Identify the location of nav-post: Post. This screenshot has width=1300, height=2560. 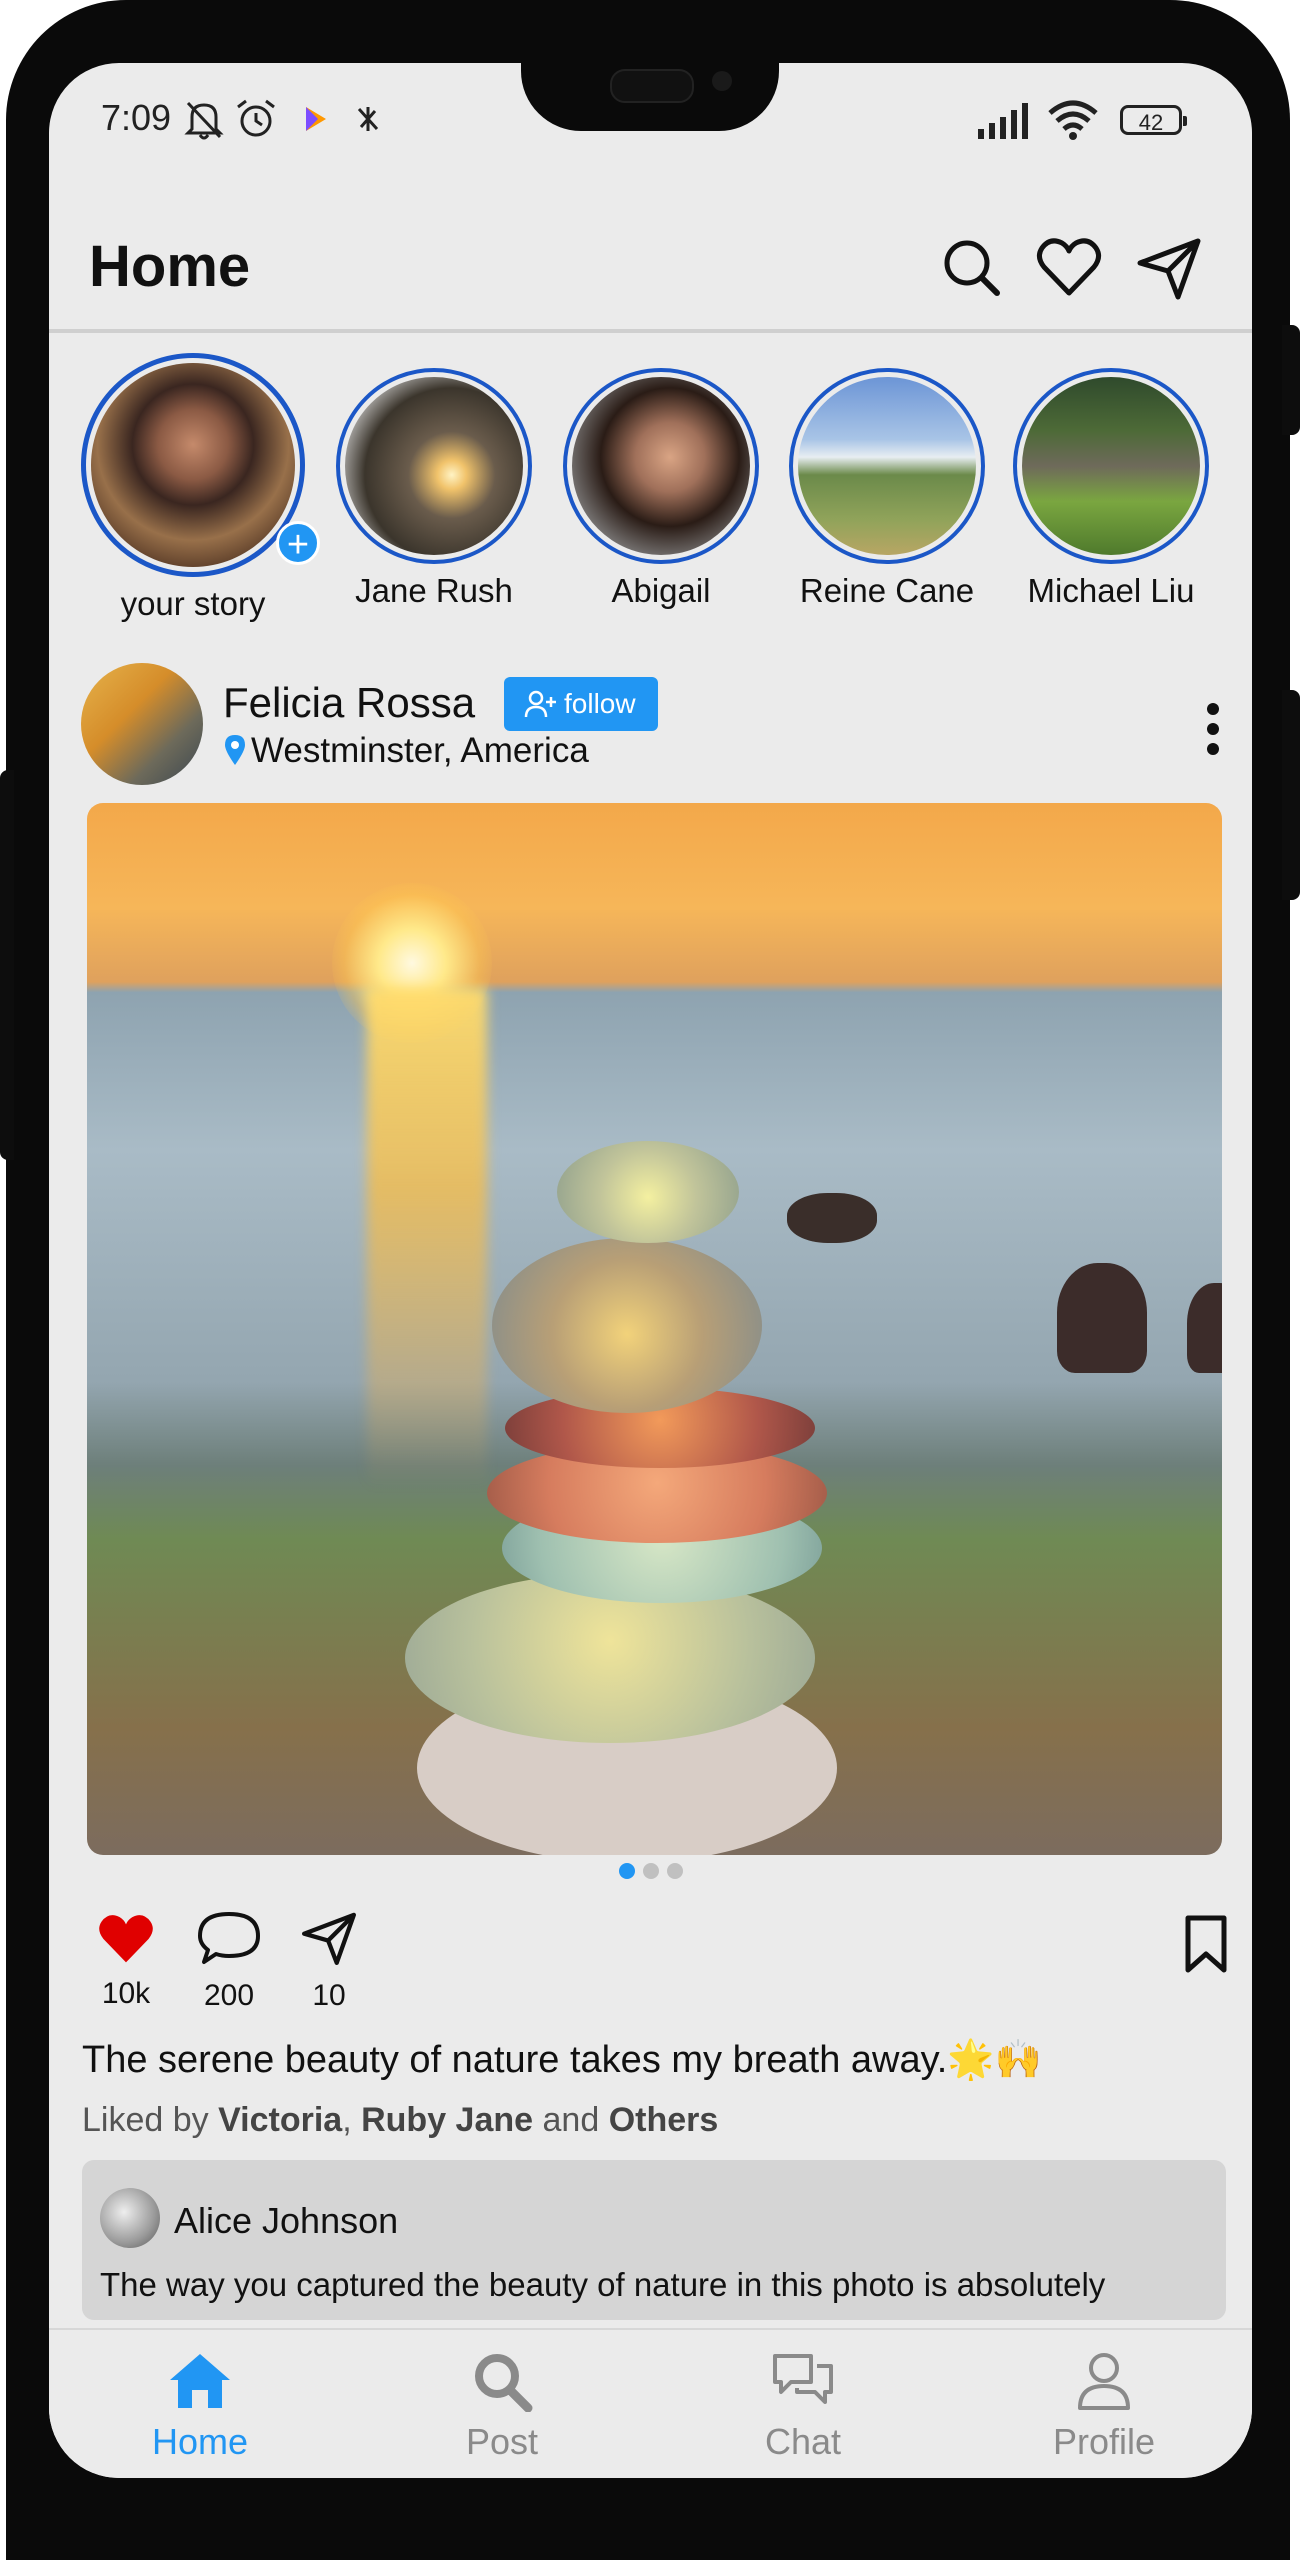
(502, 2406).